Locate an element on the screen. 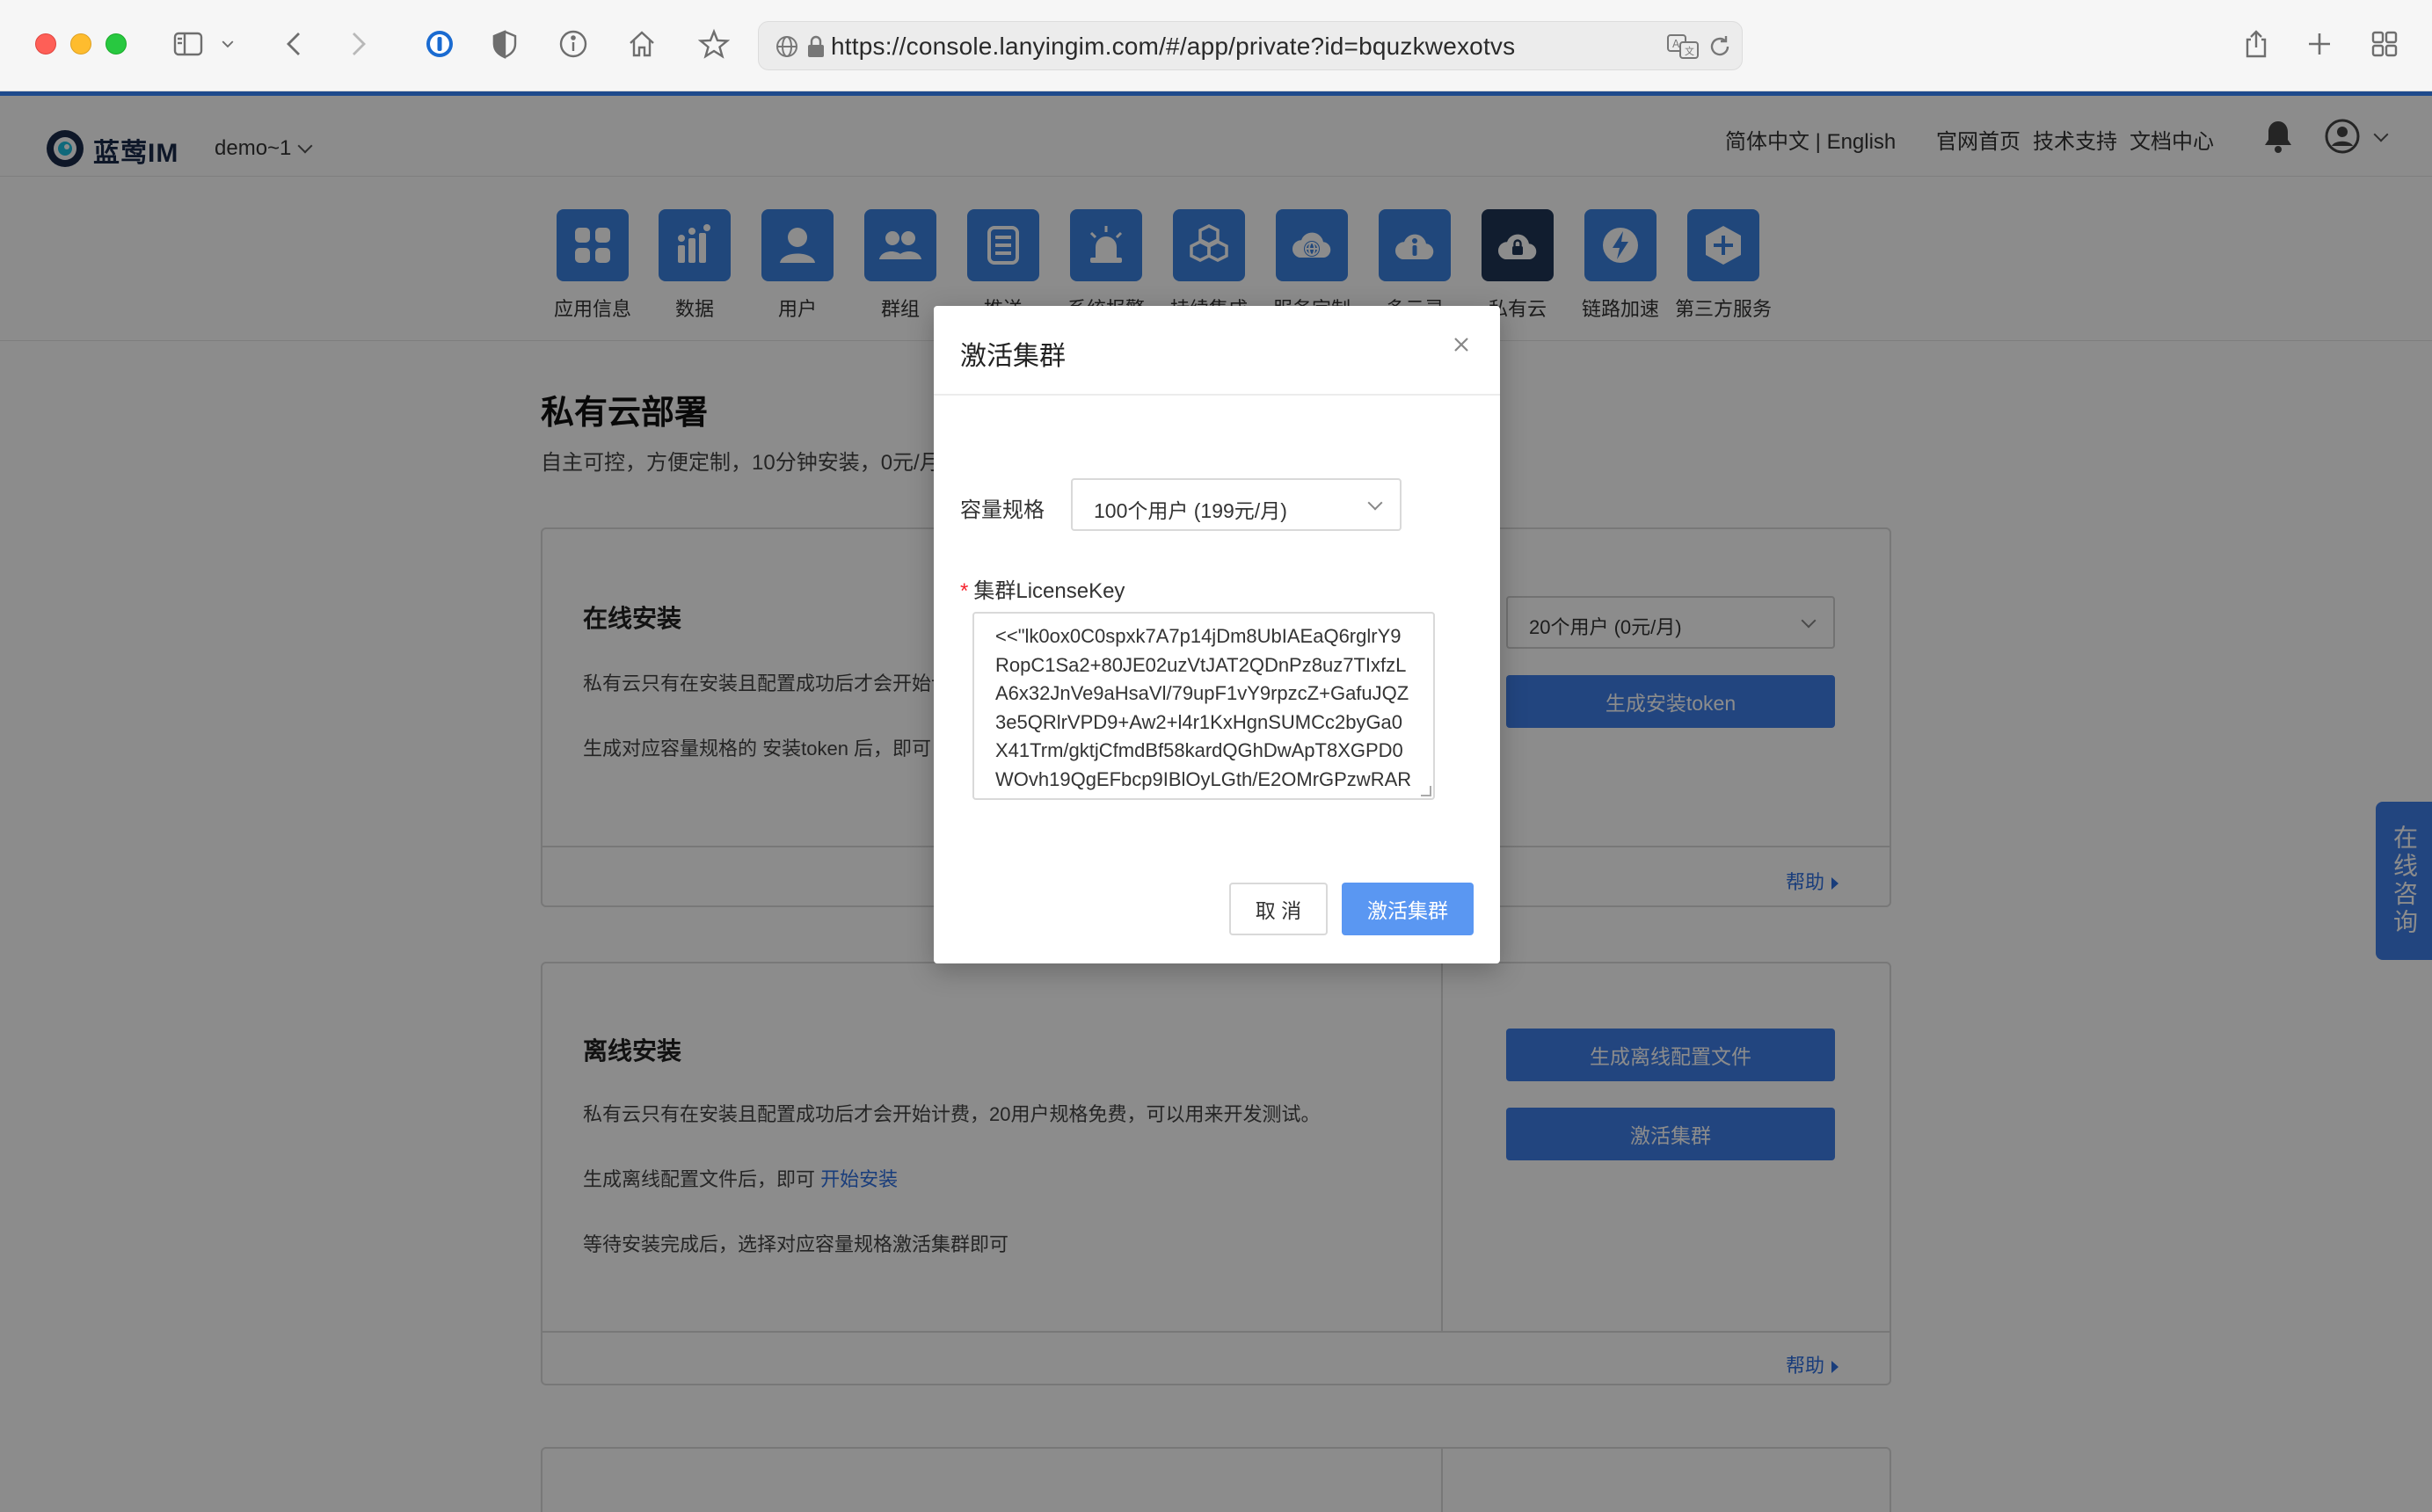  star-icon is located at coordinates (714, 44).